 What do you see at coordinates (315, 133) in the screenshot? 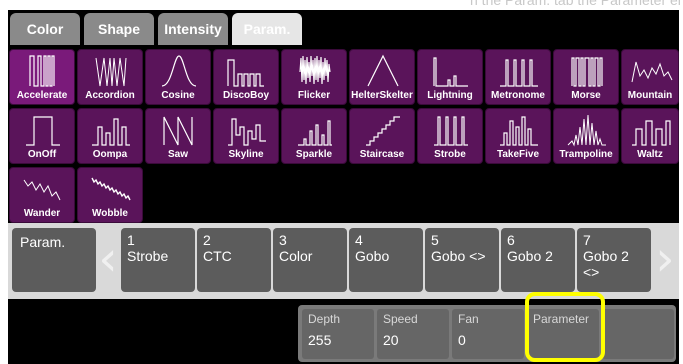
I see `sparkle-icon` at bounding box center [315, 133].